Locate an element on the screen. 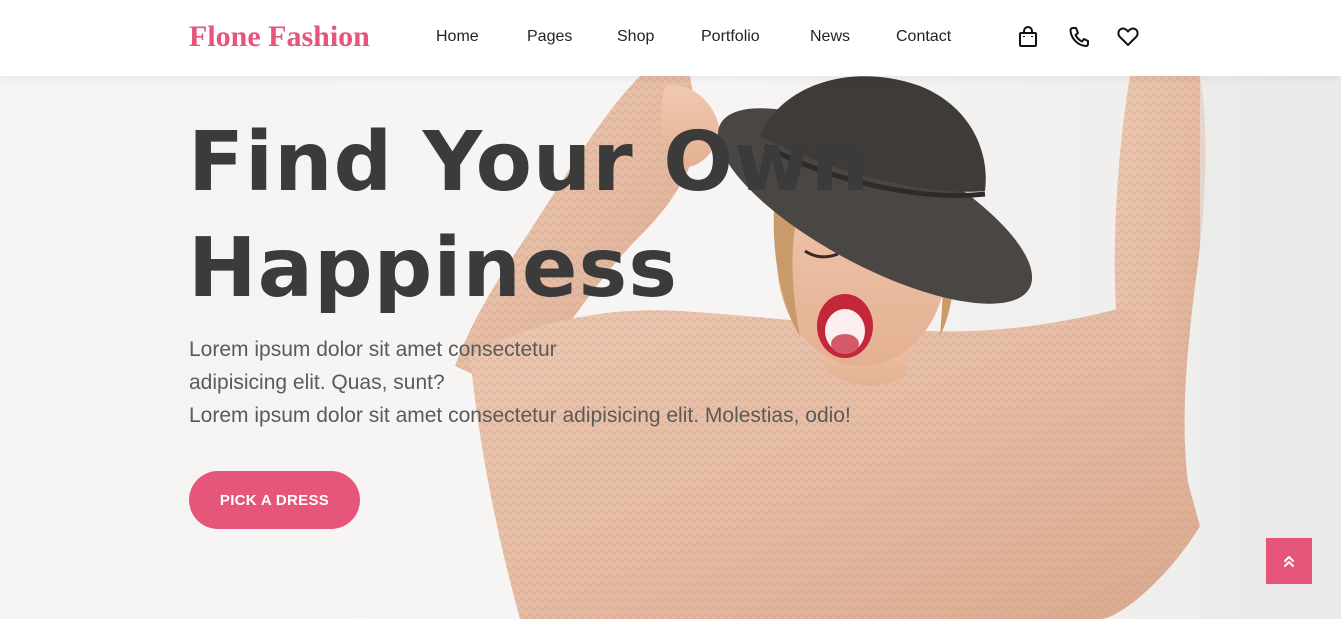  nav-item-contact: Contact is located at coordinates (923, 37).